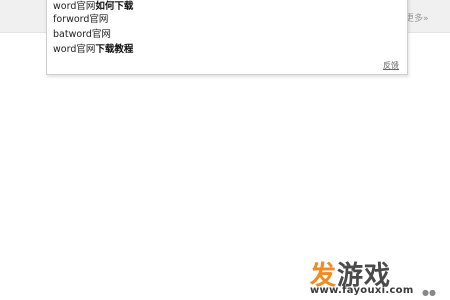 The image size is (450, 300). What do you see at coordinates (362, 290) in the screenshot?
I see `watermark-url: www.fayouxi.com` at bounding box center [362, 290].